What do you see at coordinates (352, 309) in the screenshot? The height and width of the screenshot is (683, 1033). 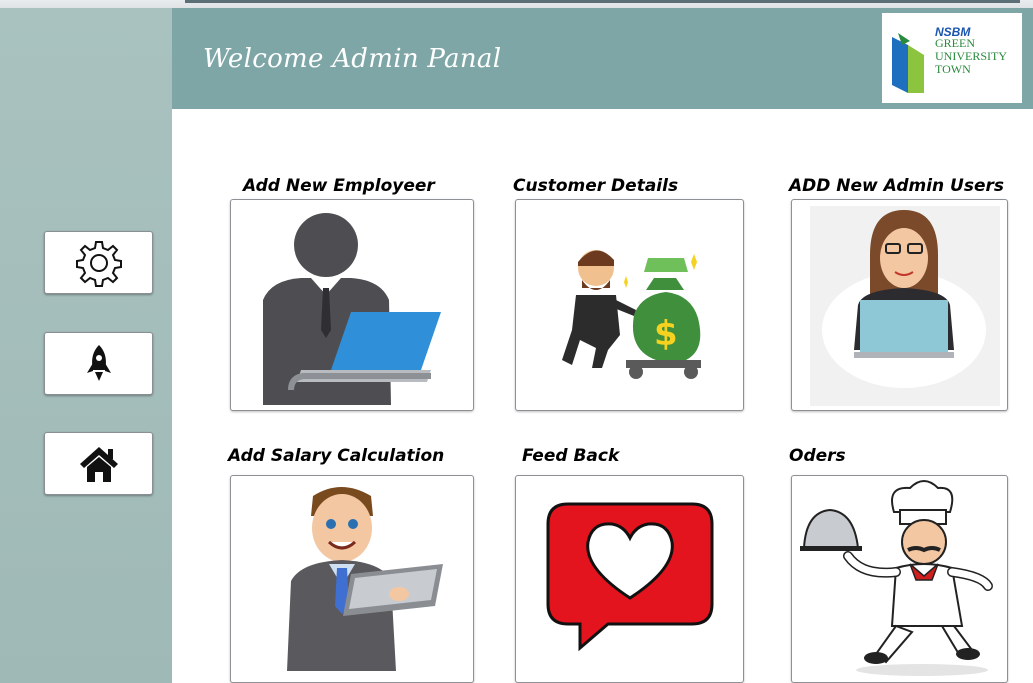 I see `employee-laptop-icon` at bounding box center [352, 309].